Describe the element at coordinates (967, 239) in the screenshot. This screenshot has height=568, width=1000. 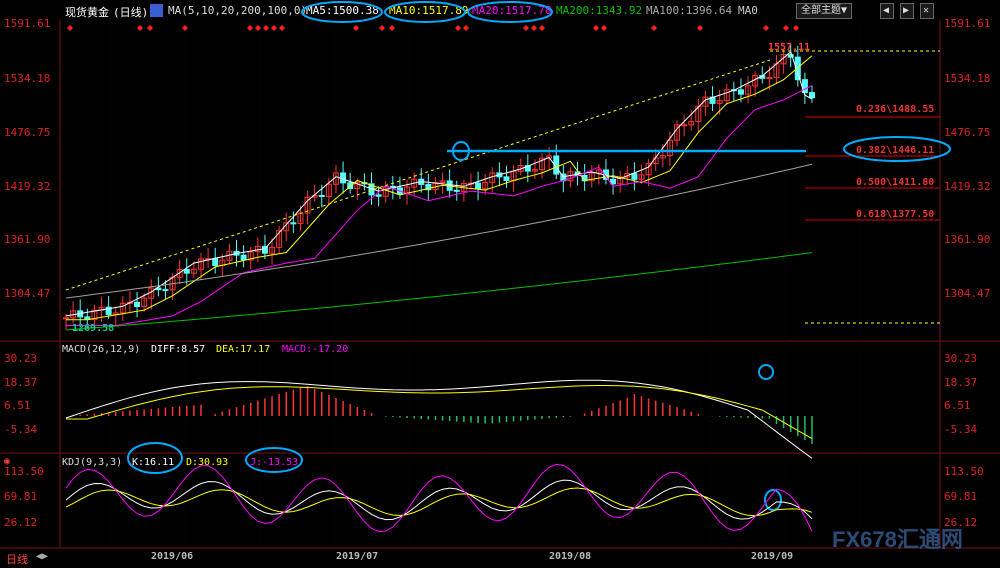
I see `price-tick-r-4: 1361.90` at that location.